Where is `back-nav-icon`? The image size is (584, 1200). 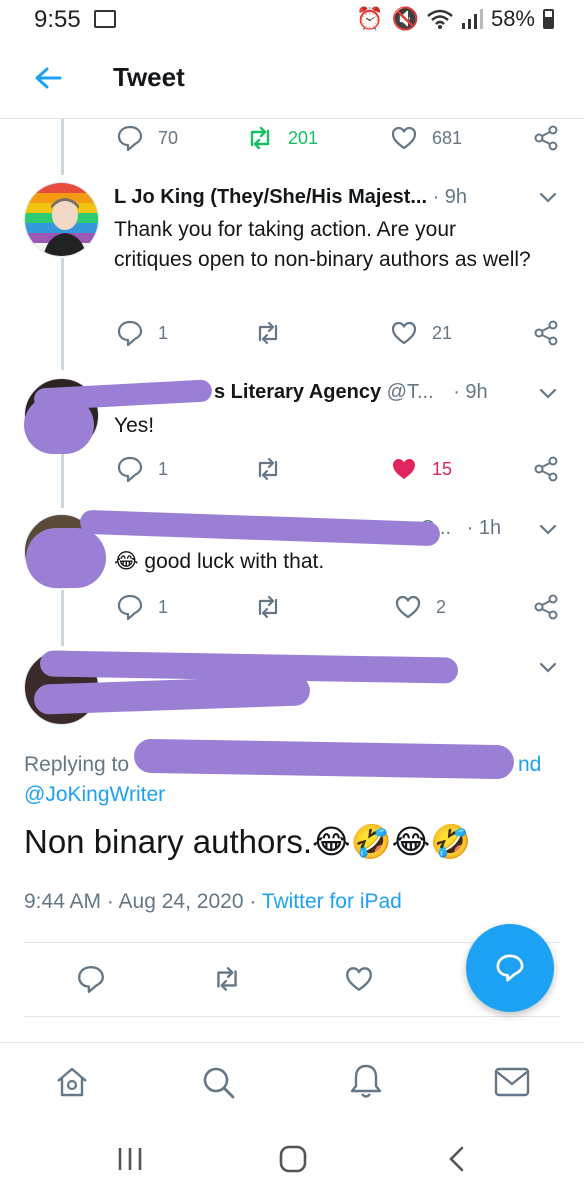 back-nav-icon is located at coordinates (456, 1159).